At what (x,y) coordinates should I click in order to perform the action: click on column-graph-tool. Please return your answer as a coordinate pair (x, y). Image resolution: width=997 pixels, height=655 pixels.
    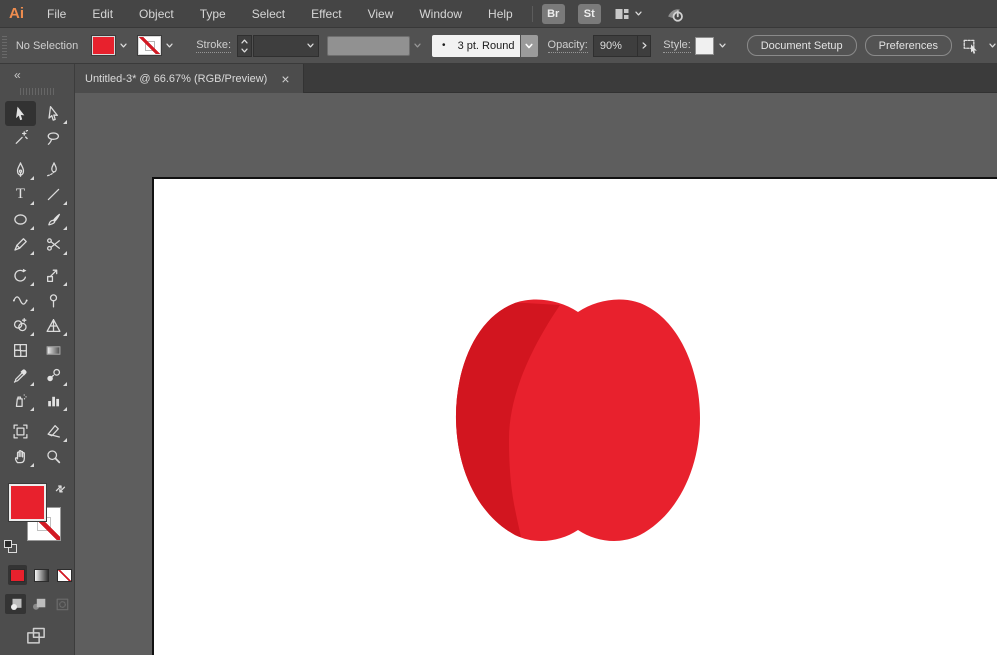
    Looking at the image, I should click on (53, 400).